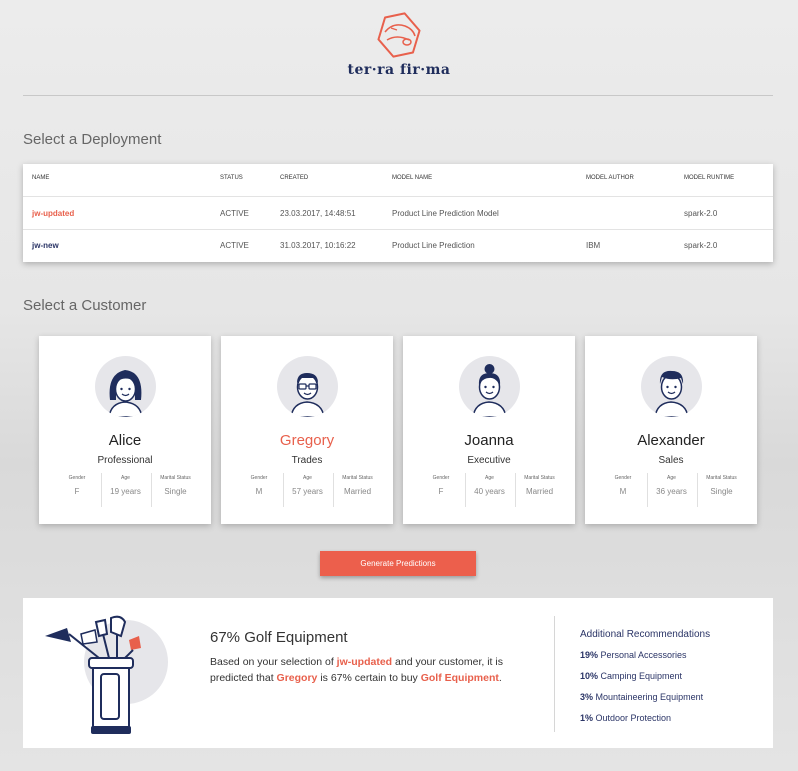 The height and width of the screenshot is (771, 798). Describe the element at coordinates (489, 390) in the screenshot. I see `woman-bun-avatar-icon` at that location.